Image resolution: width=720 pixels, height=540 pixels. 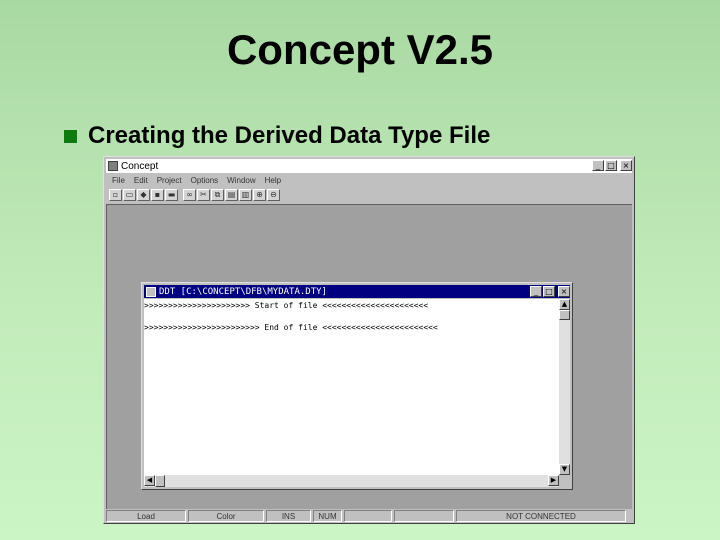 I want to click on horizontal-scrollbar: ◀ ▶, so click(x=351, y=481).